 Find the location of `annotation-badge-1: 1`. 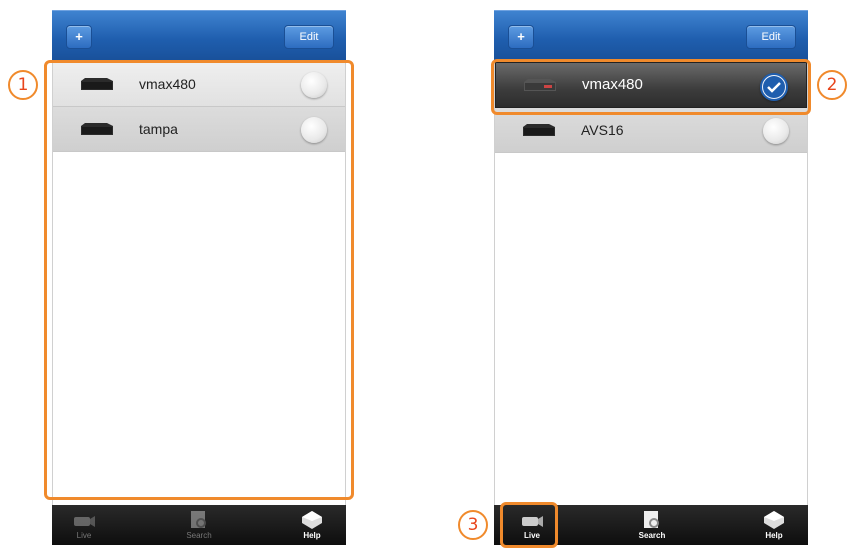

annotation-badge-1: 1 is located at coordinates (23, 85).